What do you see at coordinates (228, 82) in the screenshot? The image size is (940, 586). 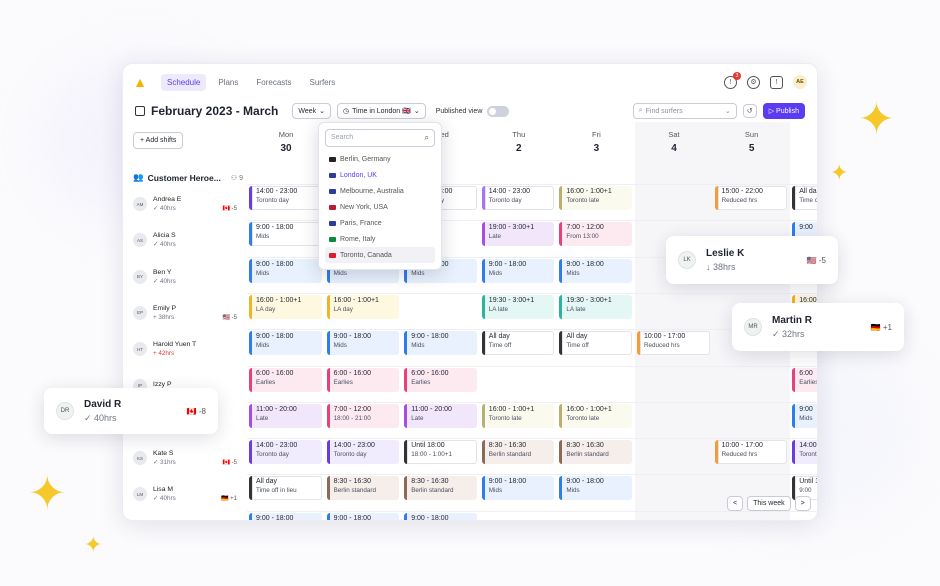 I see `tab-plans: Plans` at bounding box center [228, 82].